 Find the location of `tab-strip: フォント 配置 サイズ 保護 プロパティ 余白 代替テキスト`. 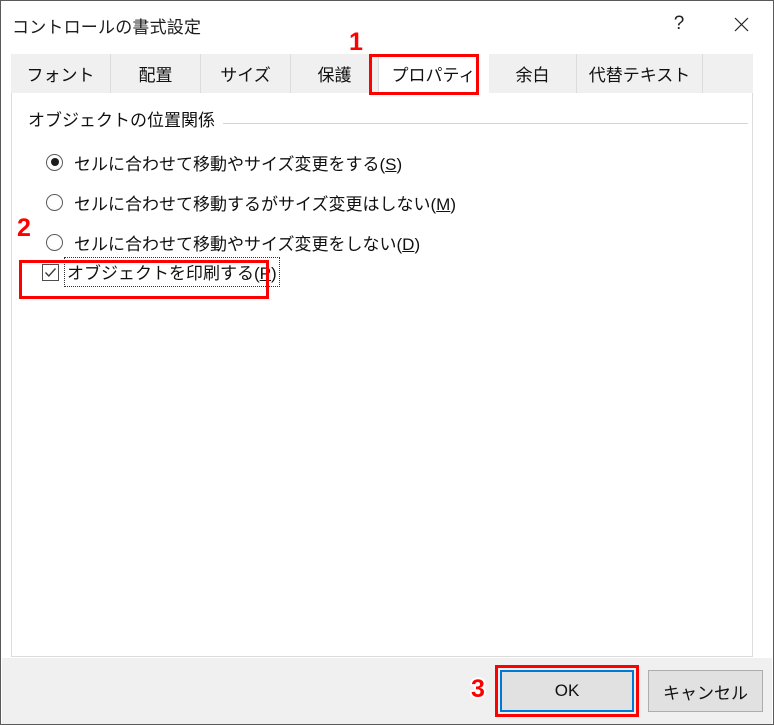

tab-strip: フォント 配置 サイズ 保護 プロパティ 余白 代替テキスト is located at coordinates (382, 73).